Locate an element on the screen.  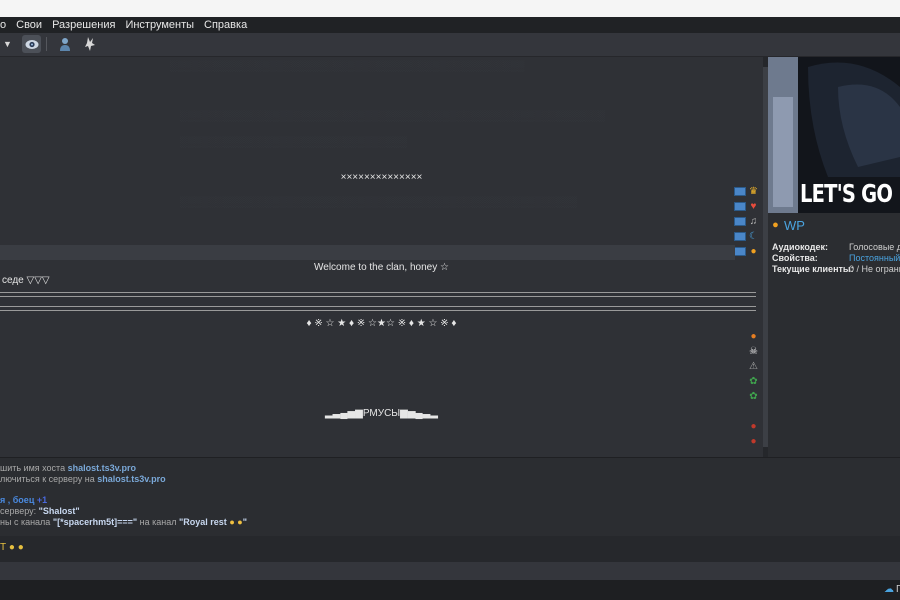
contacts-person-icon is located at coordinates (64, 44).